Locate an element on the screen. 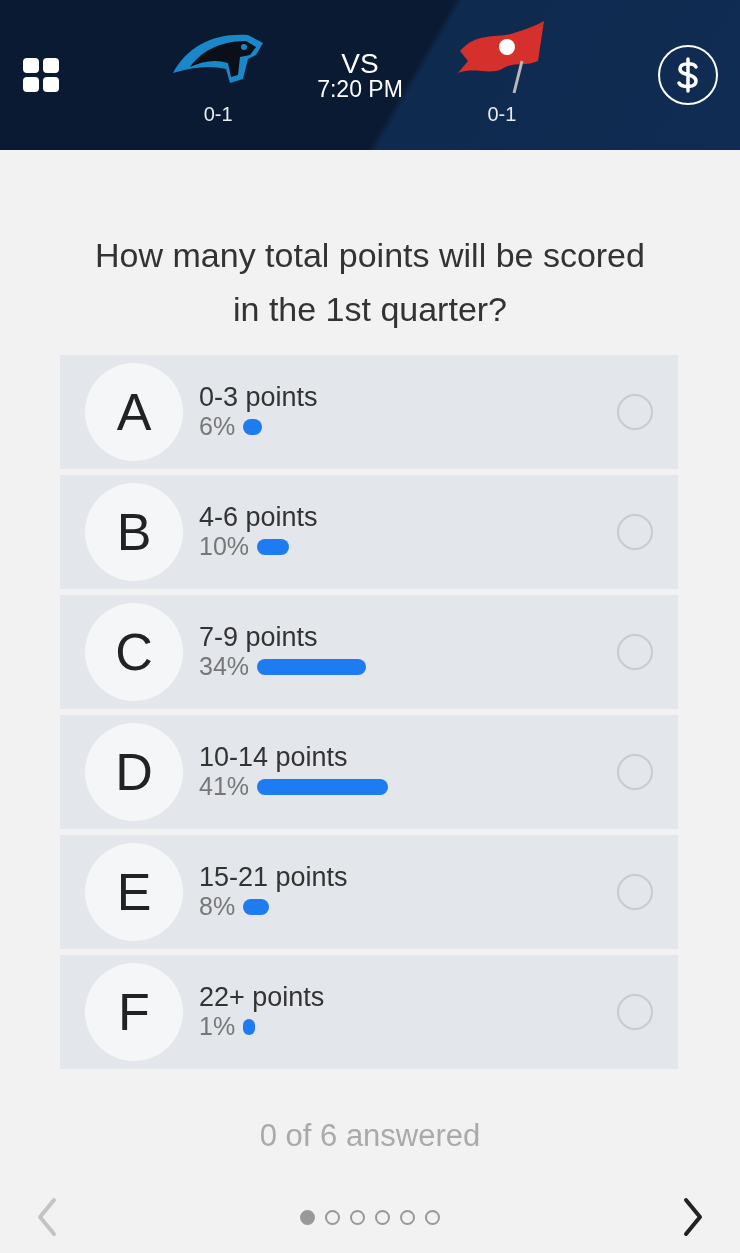 The height and width of the screenshot is (1253, 740). percent-label: 6% is located at coordinates (217, 426).